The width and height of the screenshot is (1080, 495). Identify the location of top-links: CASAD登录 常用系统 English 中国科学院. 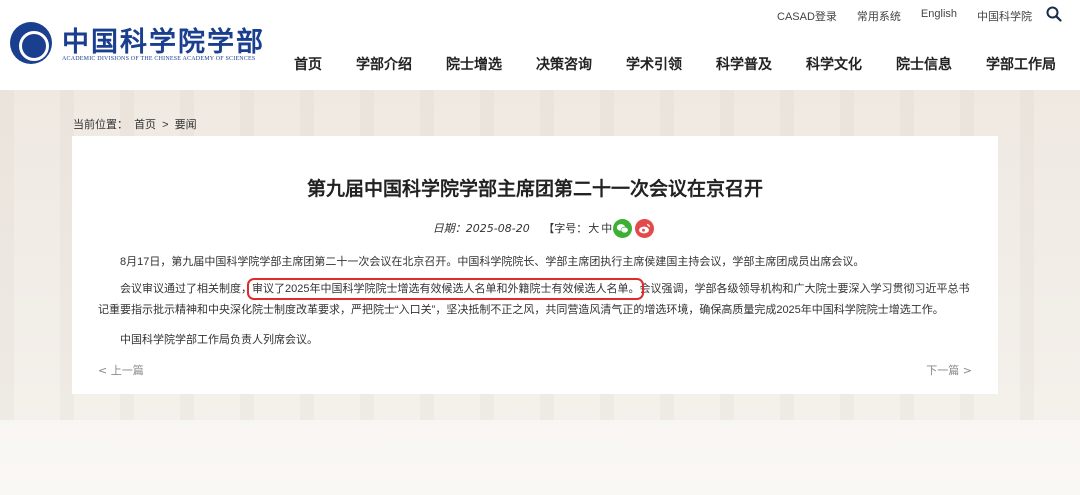
(904, 16).